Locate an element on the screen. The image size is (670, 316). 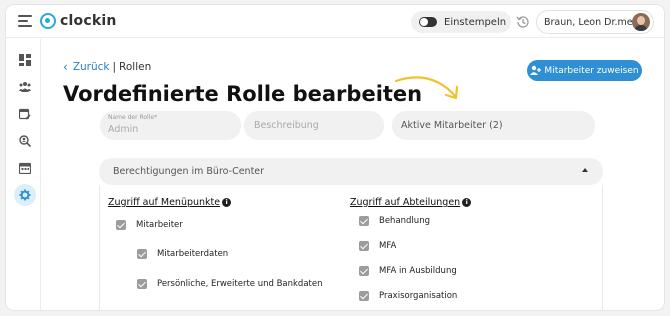
checkbox-label: Praxisorganisation is located at coordinates (418, 296).